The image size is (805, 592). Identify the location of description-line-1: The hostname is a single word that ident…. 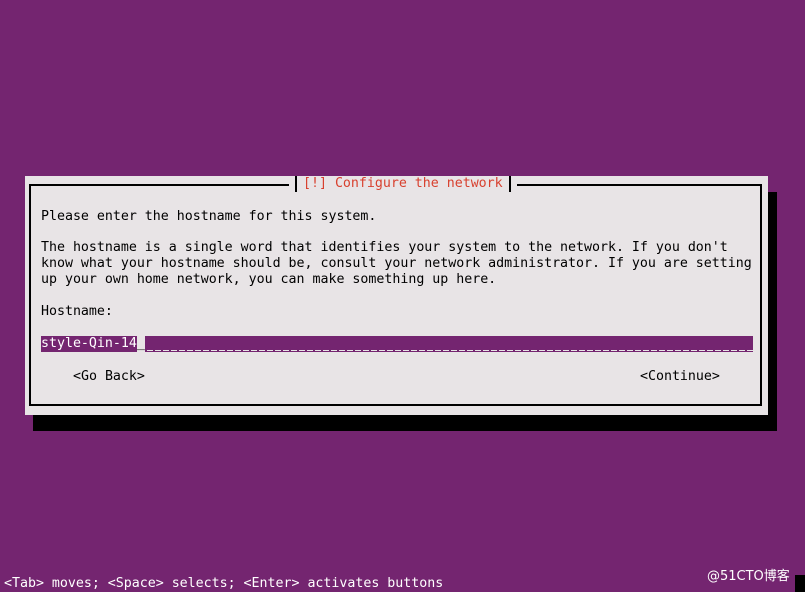
(384, 247).